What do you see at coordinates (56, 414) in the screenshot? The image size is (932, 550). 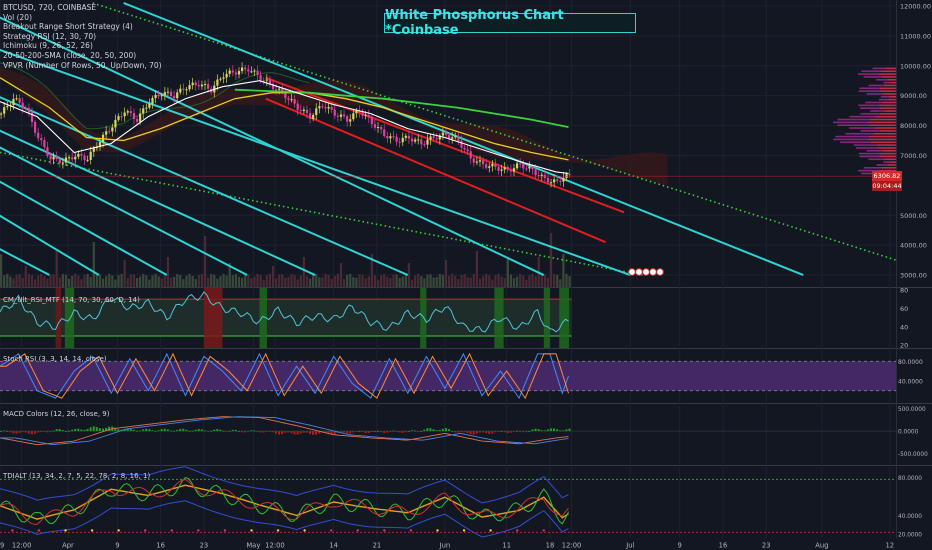 I see `macd-pane-label: MACD Colors (12, 26, close, 9)` at bounding box center [56, 414].